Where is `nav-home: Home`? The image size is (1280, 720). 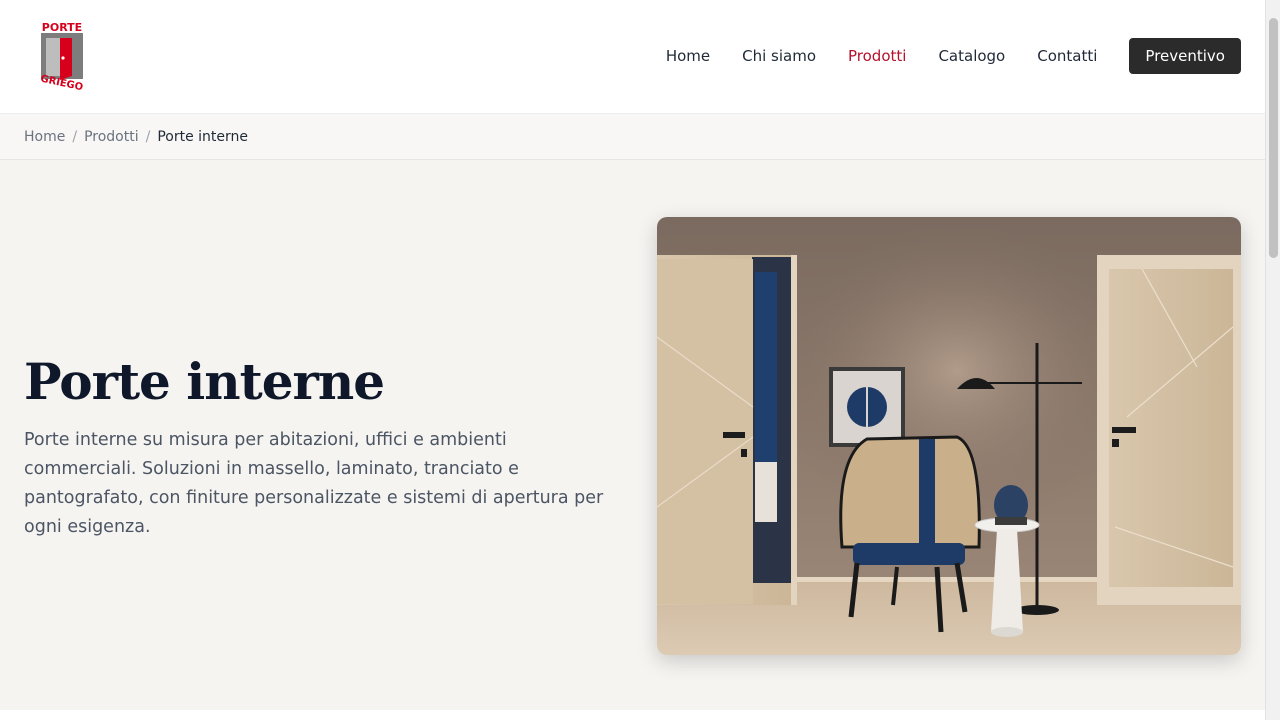
nav-home: Home is located at coordinates (688, 56).